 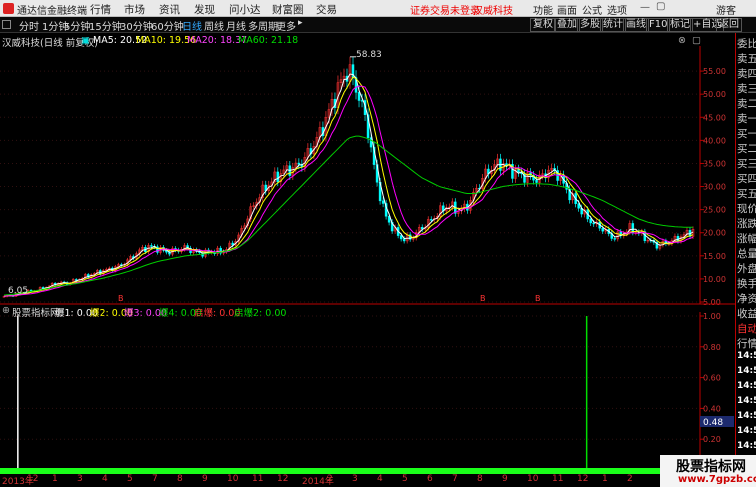 I want to click on side-panel-item: 总量, so click(x=746, y=254).